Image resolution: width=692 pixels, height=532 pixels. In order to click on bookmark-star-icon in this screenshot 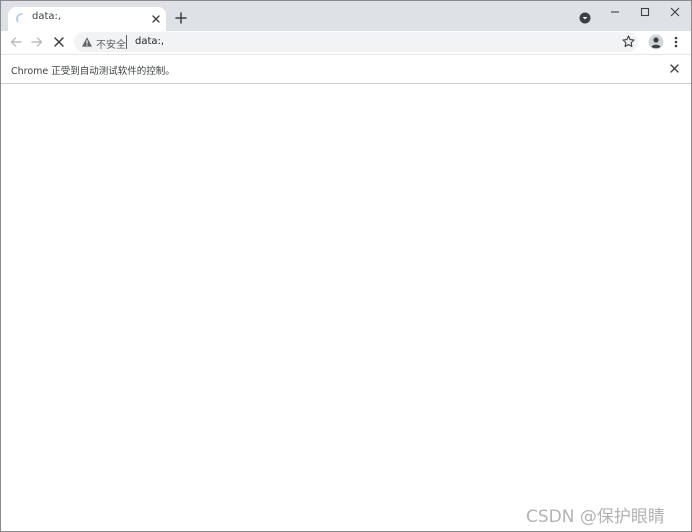, I will do `click(628, 41)`.